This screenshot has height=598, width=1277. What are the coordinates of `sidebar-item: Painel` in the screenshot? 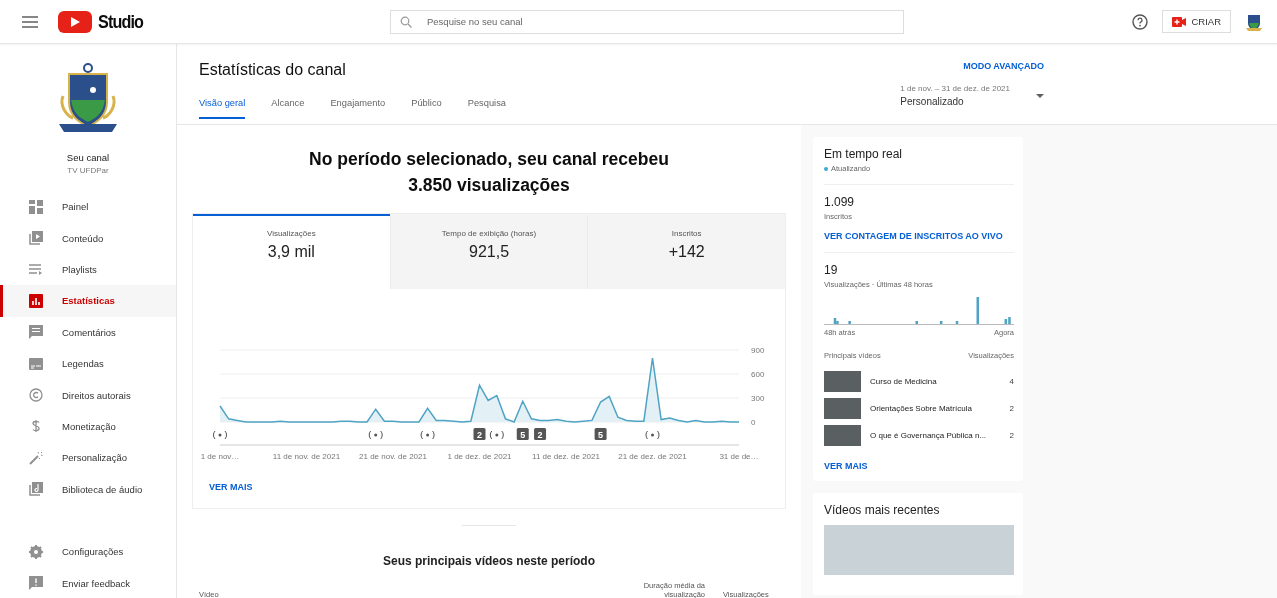 It's located at (88, 207).